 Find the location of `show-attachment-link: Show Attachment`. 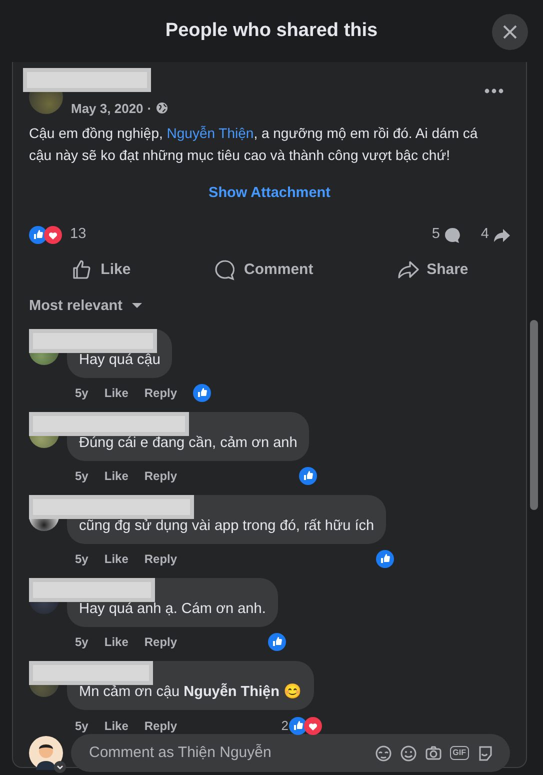

show-attachment-link: Show Attachment is located at coordinates (269, 193).